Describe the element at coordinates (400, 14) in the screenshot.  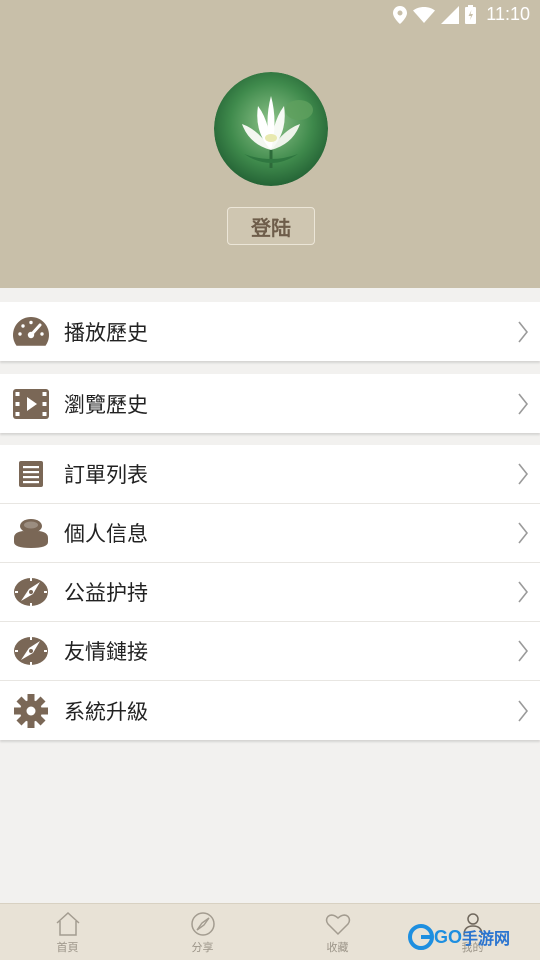
I see `location-icon` at that location.